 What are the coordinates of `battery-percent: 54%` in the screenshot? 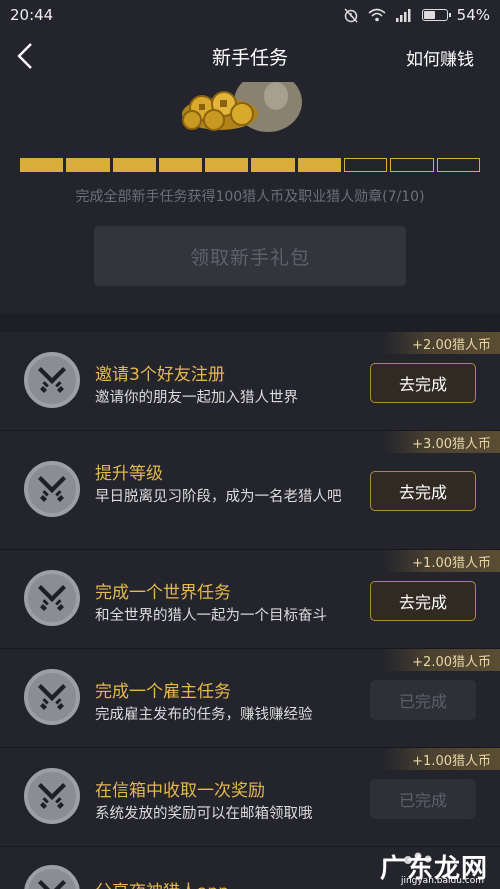 It's located at (473, 15).